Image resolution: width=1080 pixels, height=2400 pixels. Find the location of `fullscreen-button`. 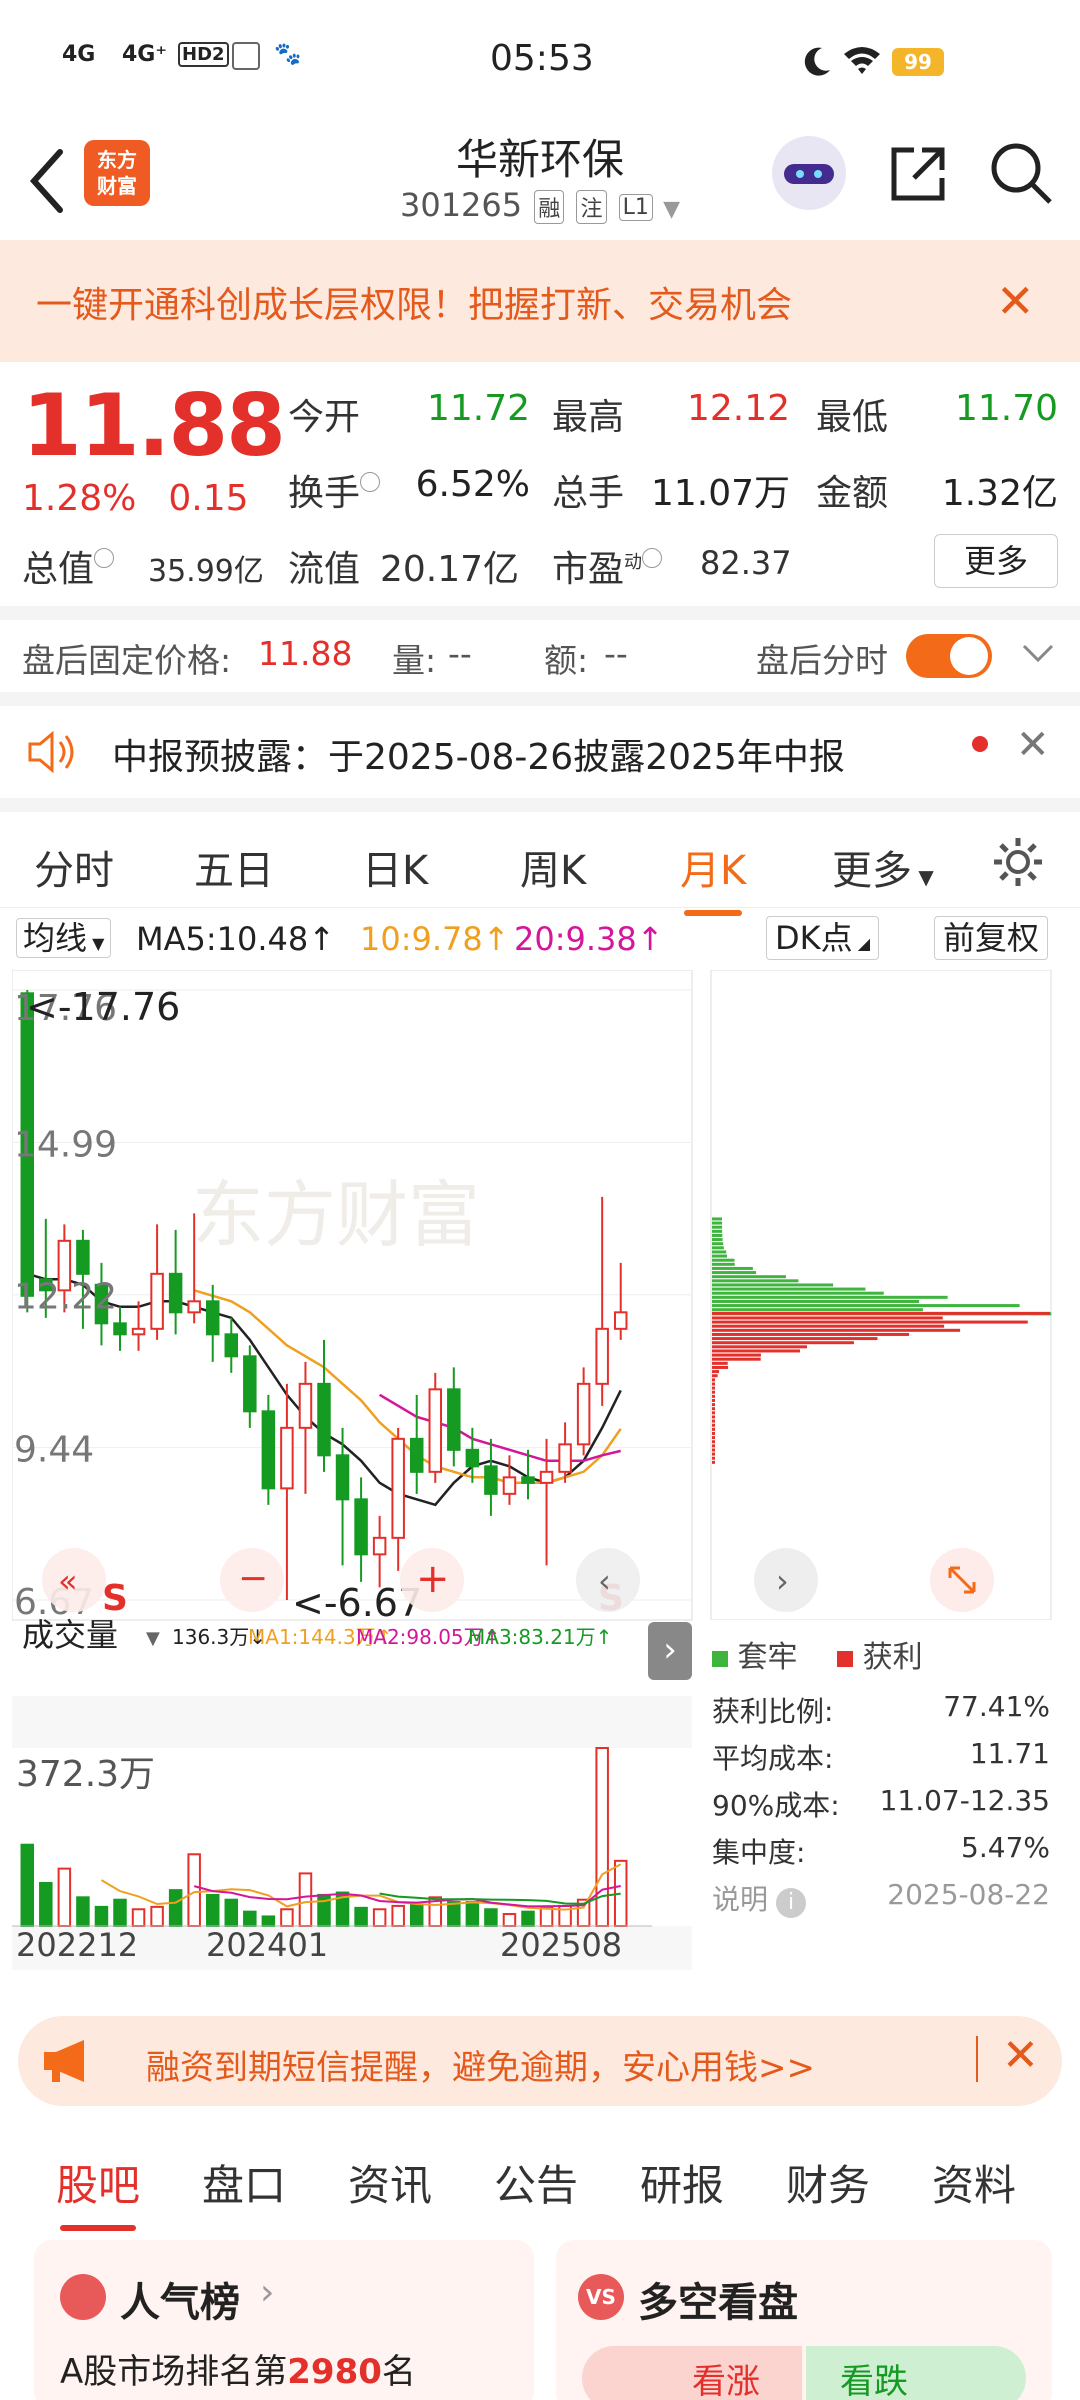

fullscreen-button is located at coordinates (962, 1580).